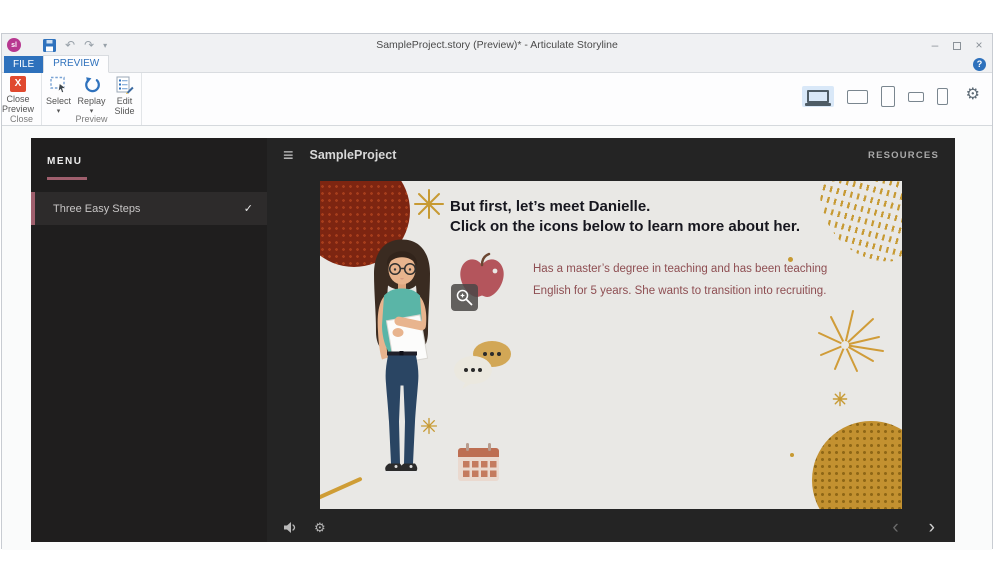 Image resolution: width=999 pixels, height=562 pixels. Describe the element at coordinates (76, 64) in the screenshot. I see `tab-preview: PREVIEW` at that location.